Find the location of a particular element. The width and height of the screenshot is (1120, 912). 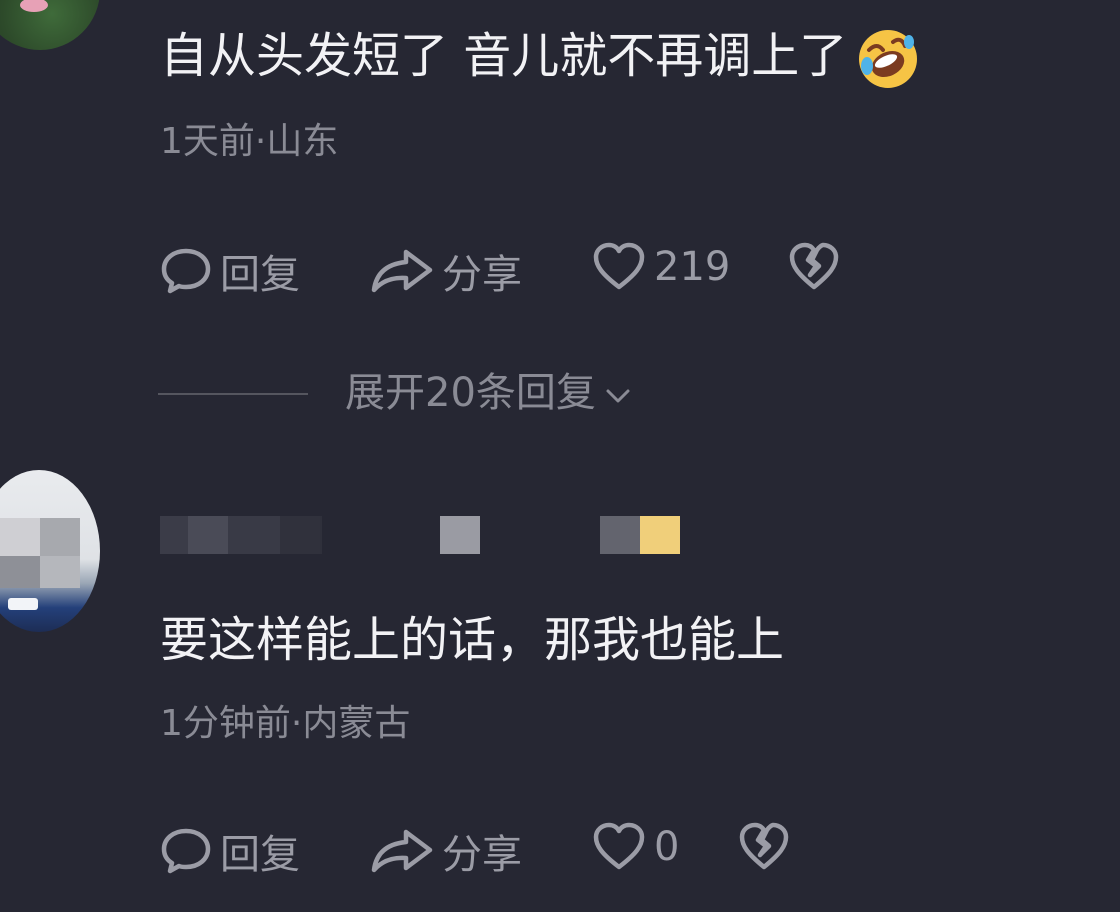

rofl-emoji-icon is located at coordinates (888, 59).